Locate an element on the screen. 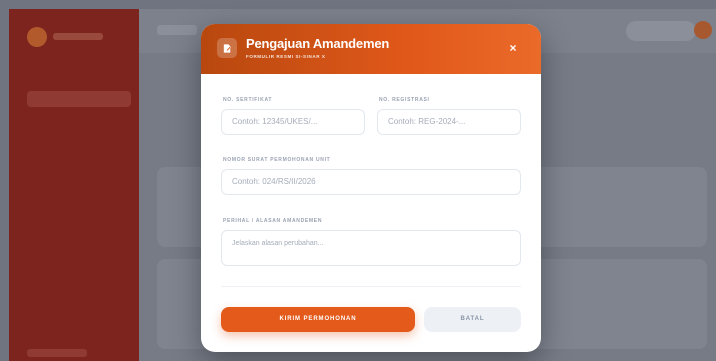 The width and height of the screenshot is (716, 361). sidebar-footer is located at coordinates (57, 353).